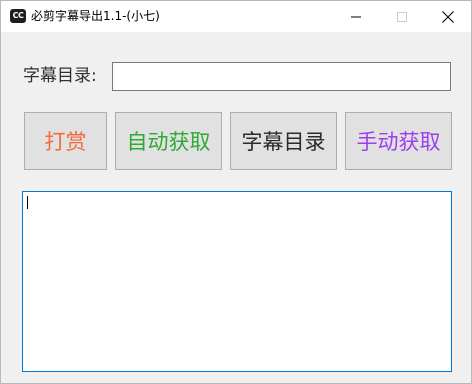 The width and height of the screenshot is (472, 384). I want to click on auto-fetch-button: 自动获取, so click(168, 141).